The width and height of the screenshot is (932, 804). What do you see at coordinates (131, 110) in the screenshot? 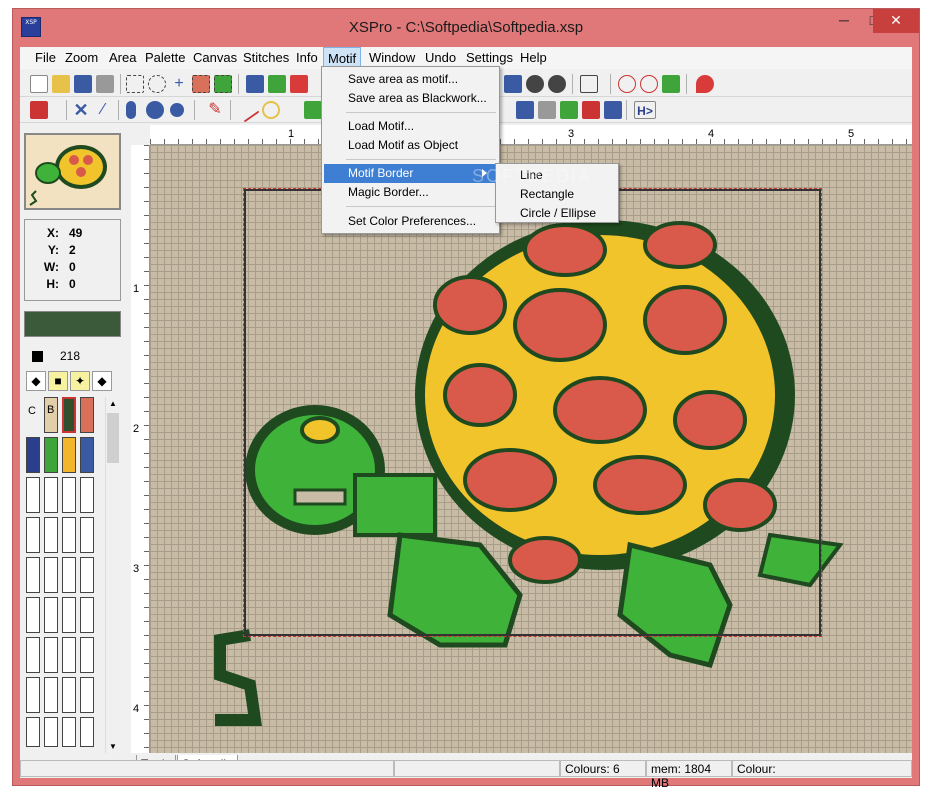
I see `bead-icon` at bounding box center [131, 110].